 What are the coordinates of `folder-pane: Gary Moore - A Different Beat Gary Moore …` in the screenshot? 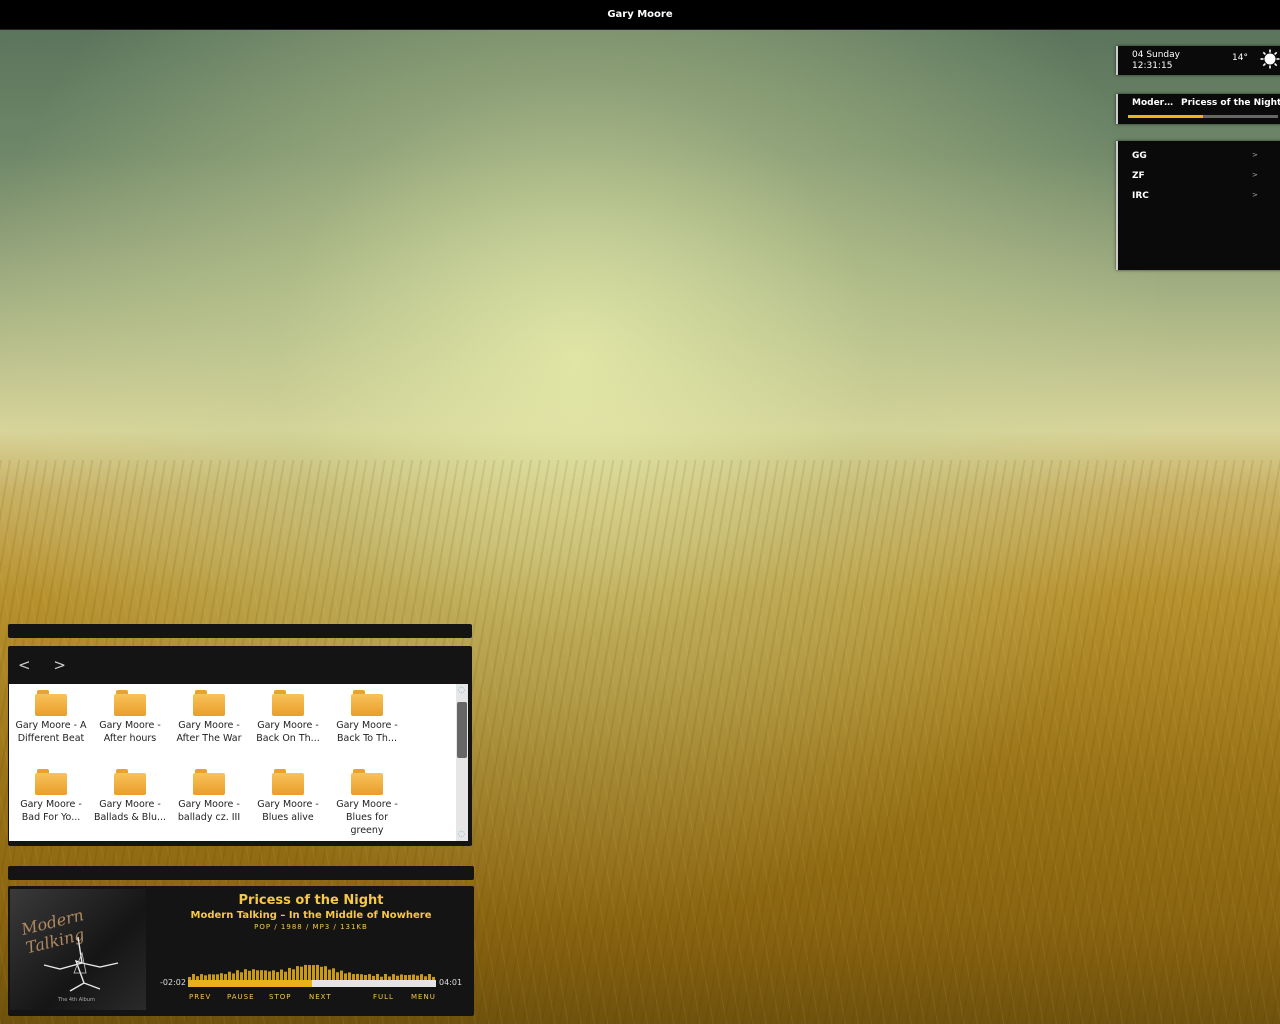 It's located at (238, 762).